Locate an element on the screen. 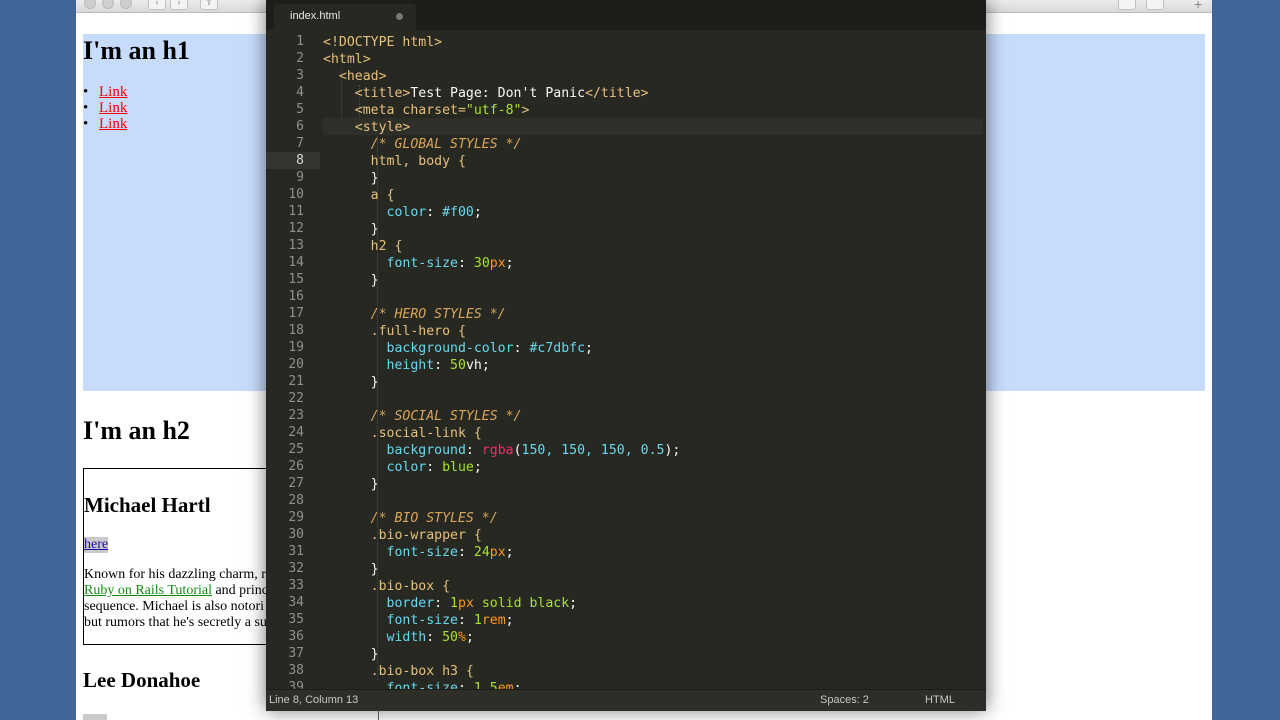 The image size is (1280, 720). code-line: background: rgba(150, 150, 150, 0.5); is located at coordinates (502, 450).